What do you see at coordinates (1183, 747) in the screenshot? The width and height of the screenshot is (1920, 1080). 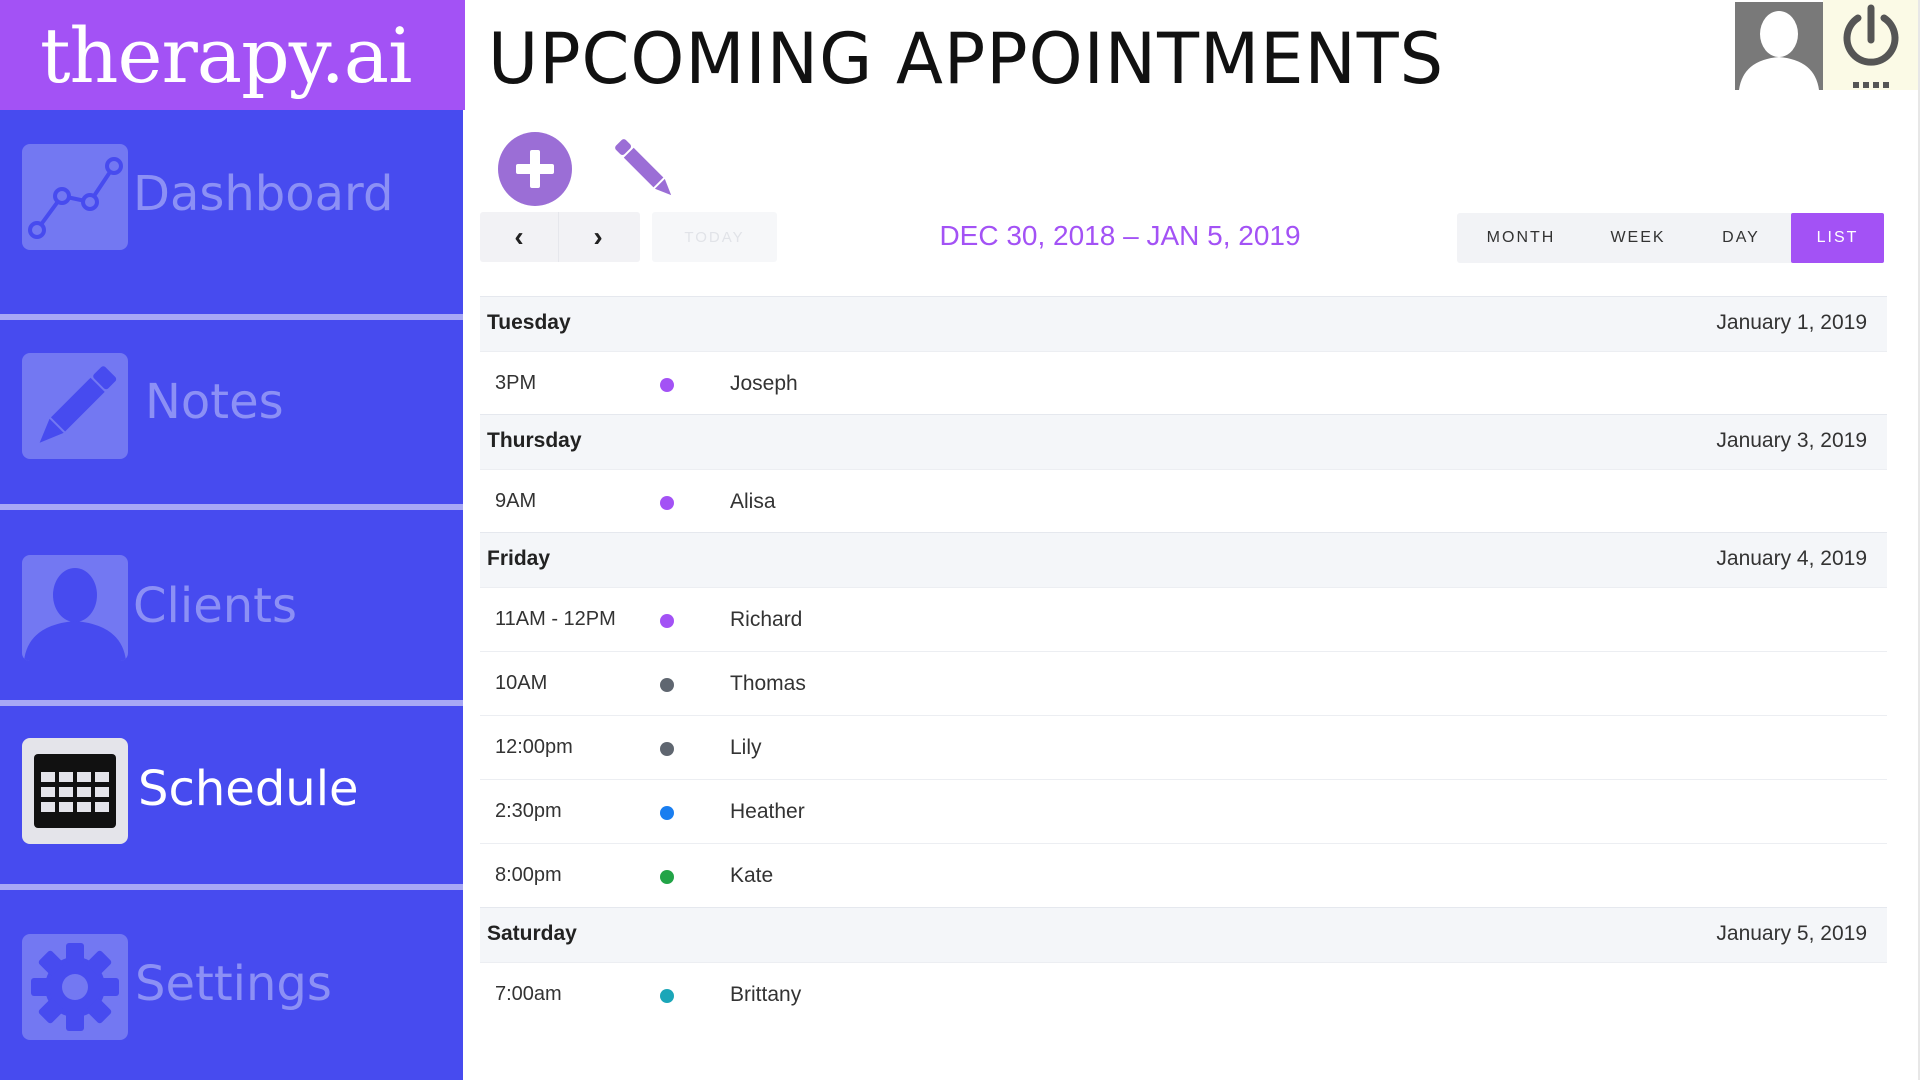 I see `appointment-row: 12:00pm Lily` at bounding box center [1183, 747].